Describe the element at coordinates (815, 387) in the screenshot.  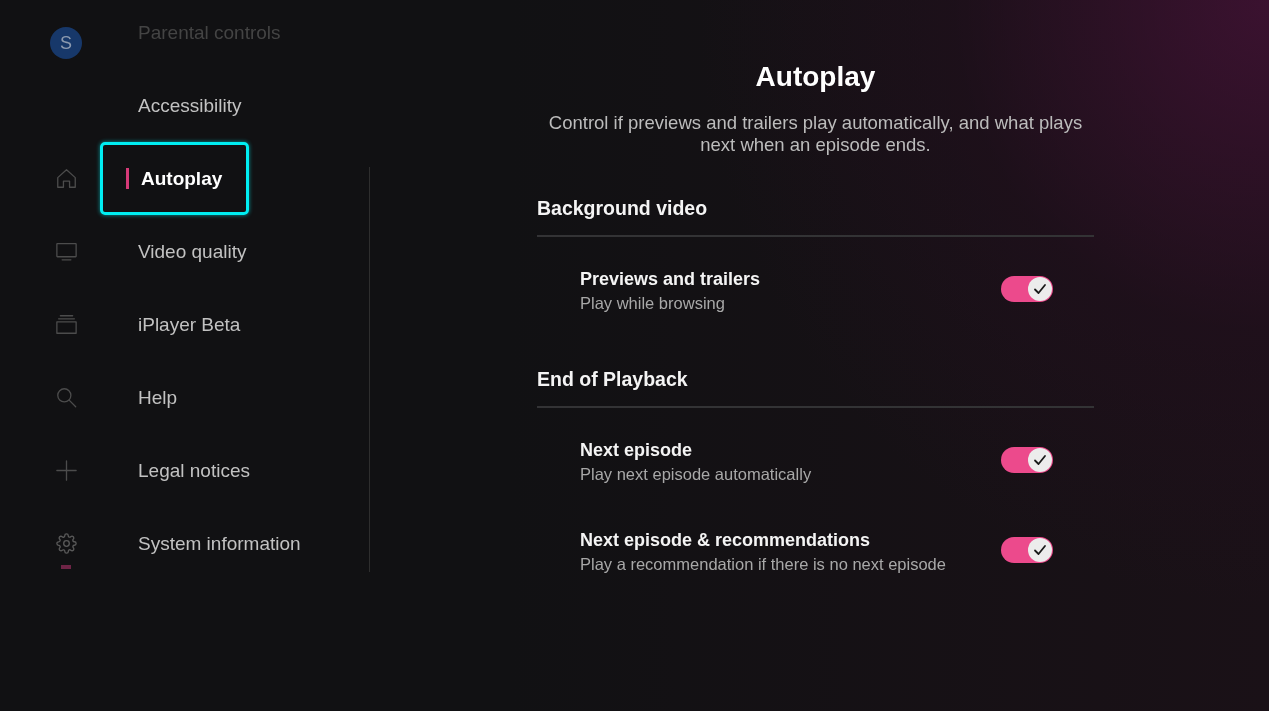
I see `section-heading: End of Playback` at that location.